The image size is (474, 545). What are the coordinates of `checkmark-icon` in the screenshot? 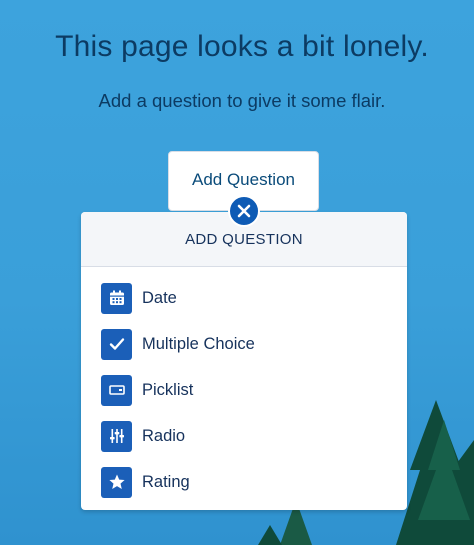 It's located at (116, 344).